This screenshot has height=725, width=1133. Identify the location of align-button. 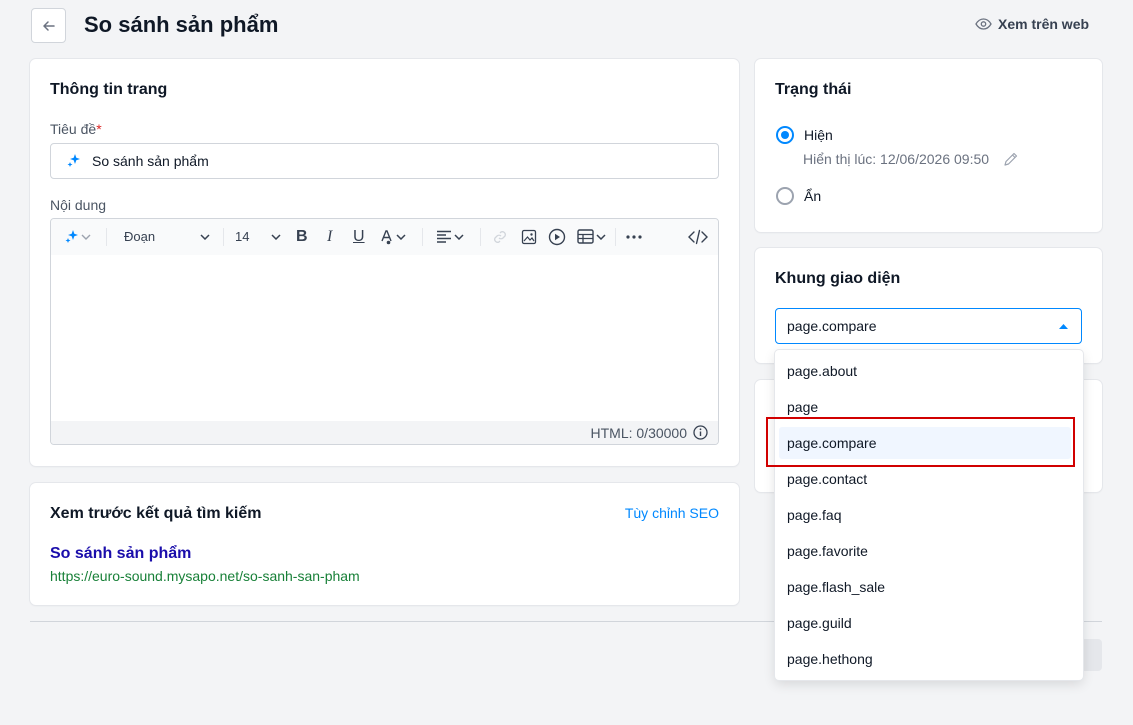
(450, 236).